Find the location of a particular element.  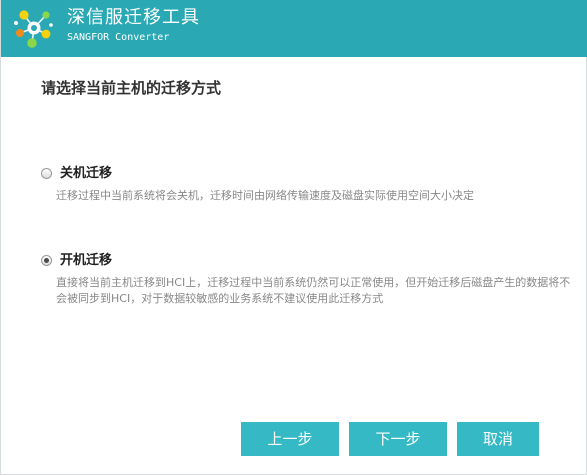

next-step-button: 下一步 is located at coordinates (398, 439).